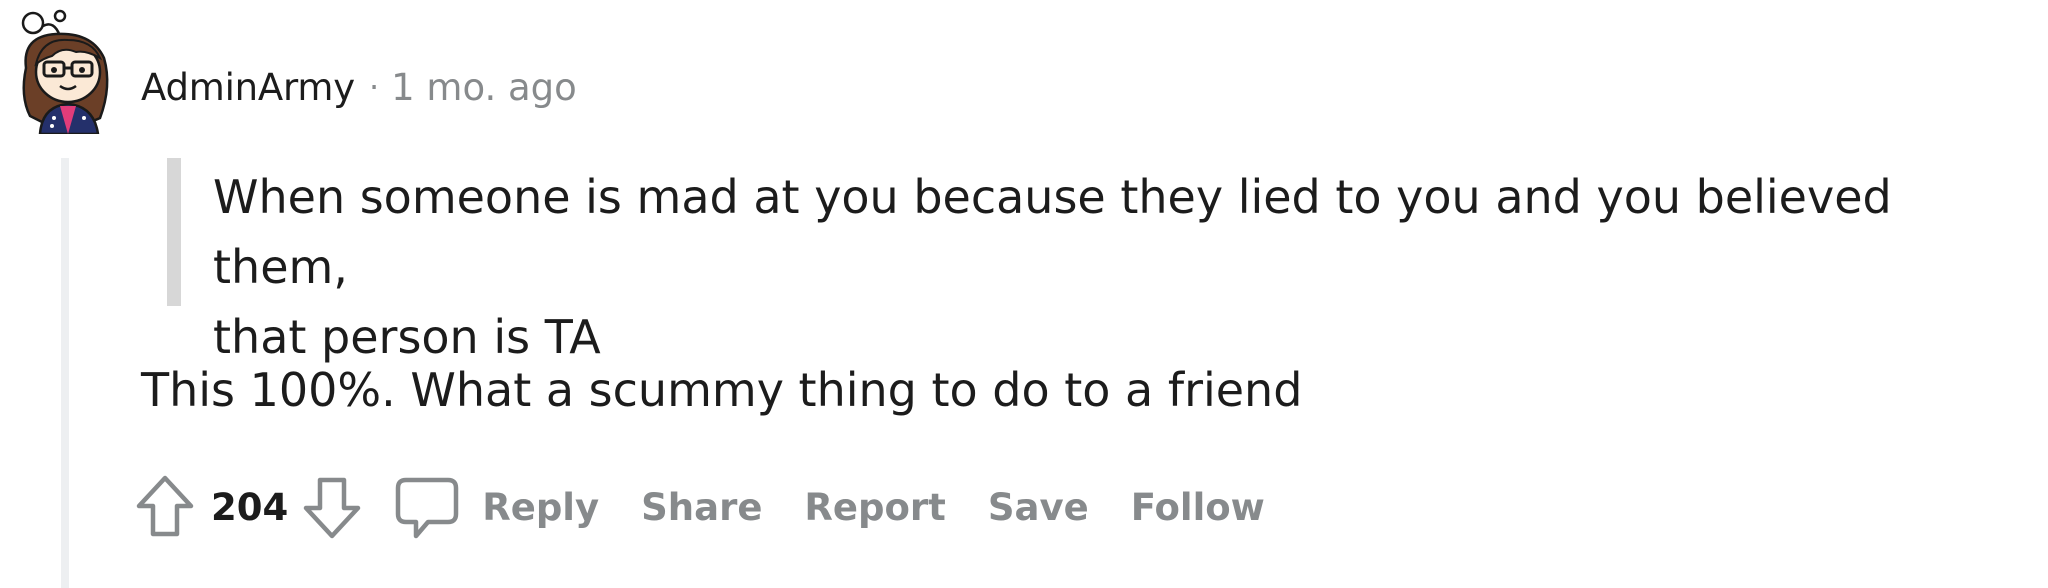 The image size is (2048, 588). I want to click on upvote-arrow-icon, so click(165, 506).